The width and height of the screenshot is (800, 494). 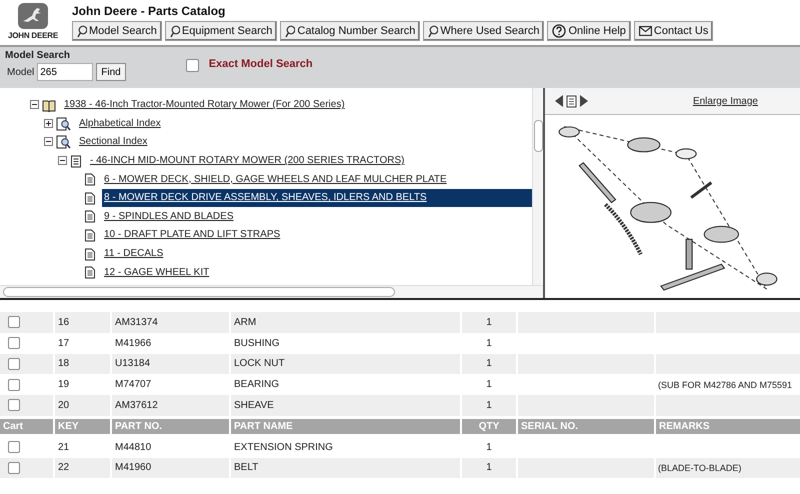 What do you see at coordinates (725, 101) in the screenshot?
I see `enlarge-image-link: Enlarge Image` at bounding box center [725, 101].